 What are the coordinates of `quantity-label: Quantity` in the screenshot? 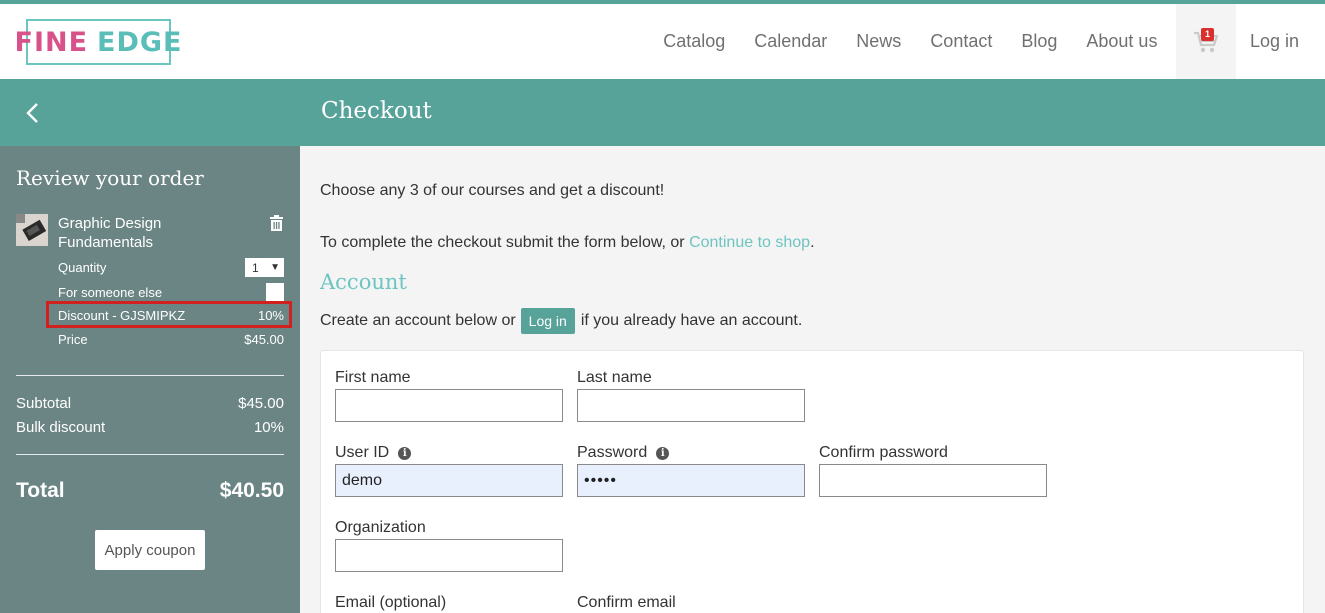 It's located at (82, 267).